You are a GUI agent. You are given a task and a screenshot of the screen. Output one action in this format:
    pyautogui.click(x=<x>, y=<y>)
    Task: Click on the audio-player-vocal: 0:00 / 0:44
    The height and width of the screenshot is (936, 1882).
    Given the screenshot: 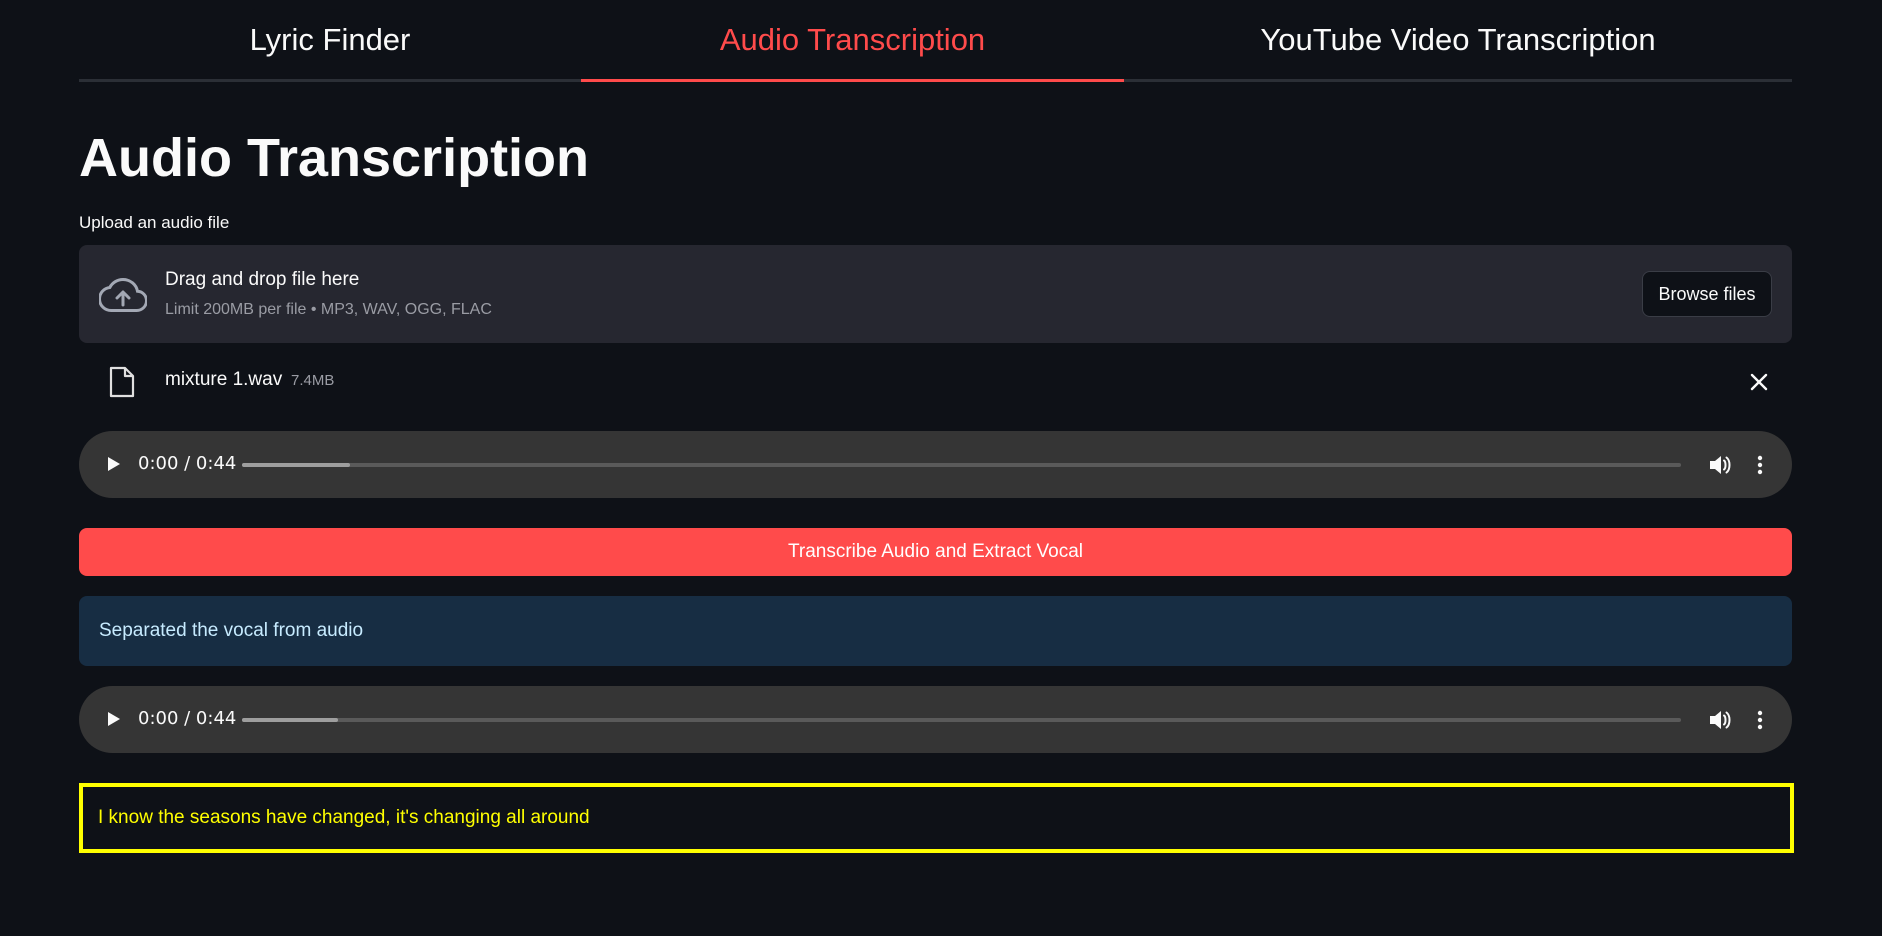 What is the action you would take?
    pyautogui.click(x=935, y=719)
    